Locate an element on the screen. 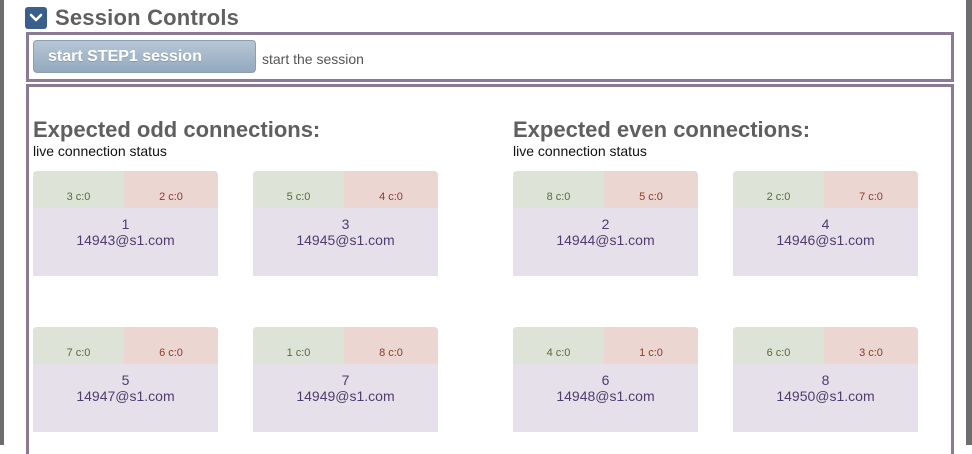  connection-cell-left: 4 c:0 is located at coordinates (558, 345).